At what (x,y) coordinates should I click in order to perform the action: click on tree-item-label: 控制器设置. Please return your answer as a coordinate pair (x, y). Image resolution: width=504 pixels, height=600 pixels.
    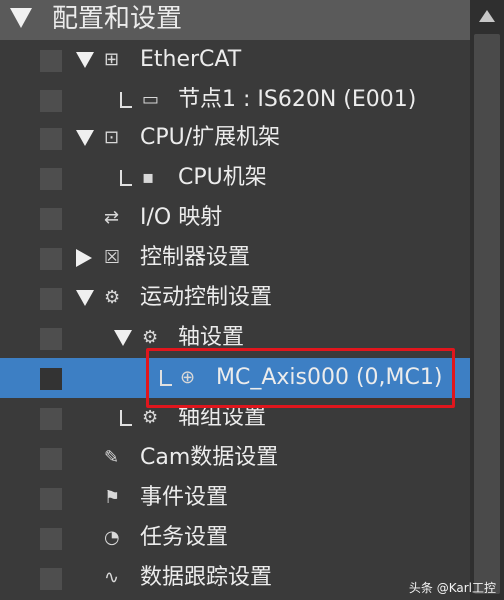
    Looking at the image, I should click on (195, 257).